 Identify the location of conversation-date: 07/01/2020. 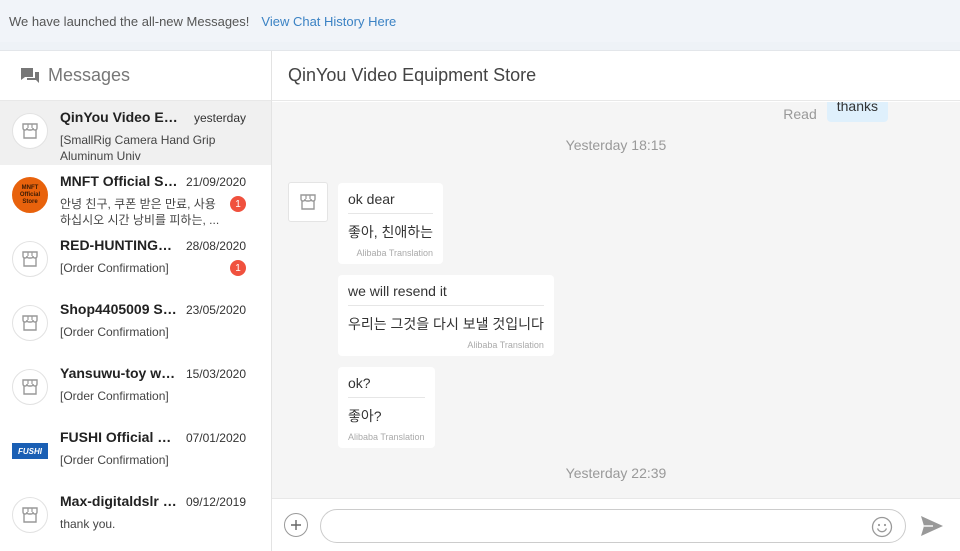
(215, 438).